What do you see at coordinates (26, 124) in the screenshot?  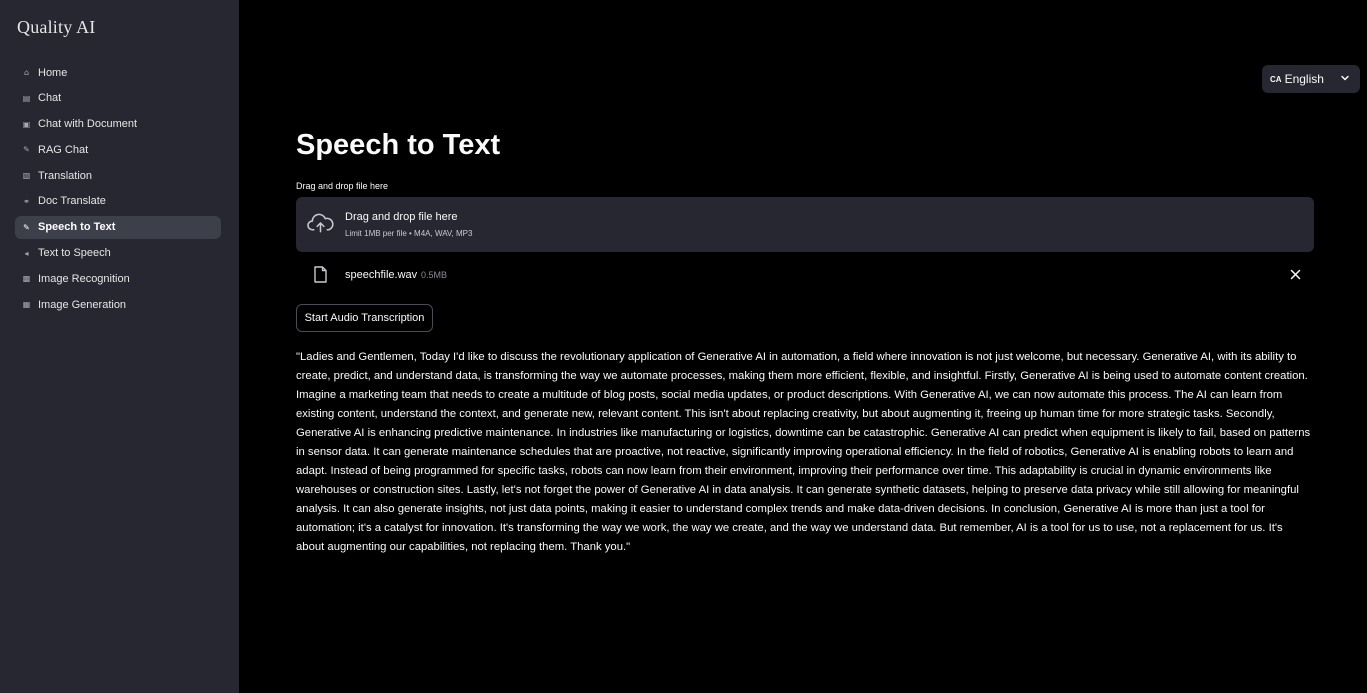 I see `chat-document-icon: ▣` at bounding box center [26, 124].